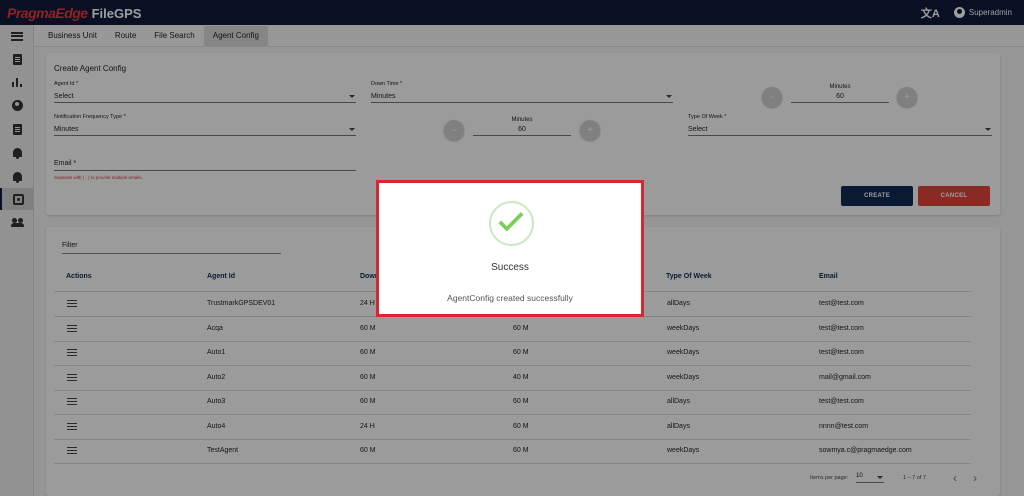 The height and width of the screenshot is (496, 1024). What do you see at coordinates (510, 298) in the screenshot?
I see `dialog-message: AgentConfig created successfully` at bounding box center [510, 298].